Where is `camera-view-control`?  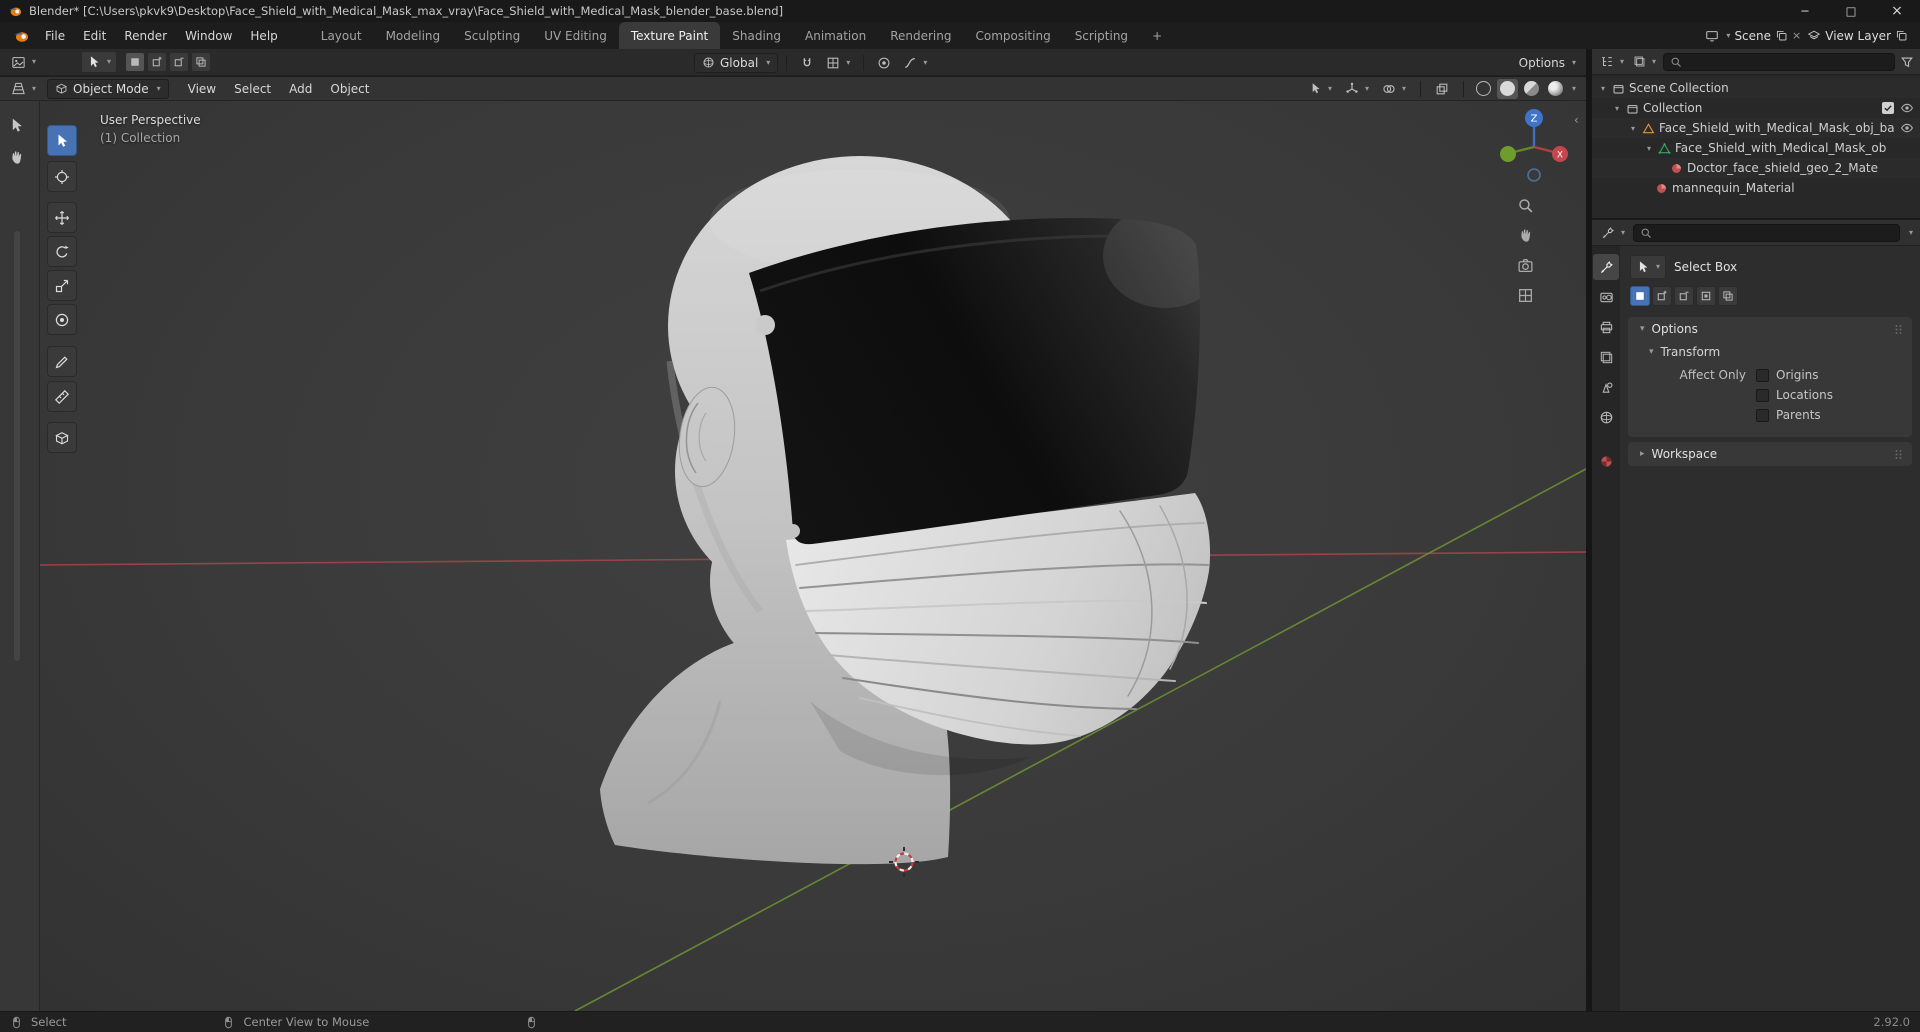 camera-view-control is located at coordinates (1525, 265).